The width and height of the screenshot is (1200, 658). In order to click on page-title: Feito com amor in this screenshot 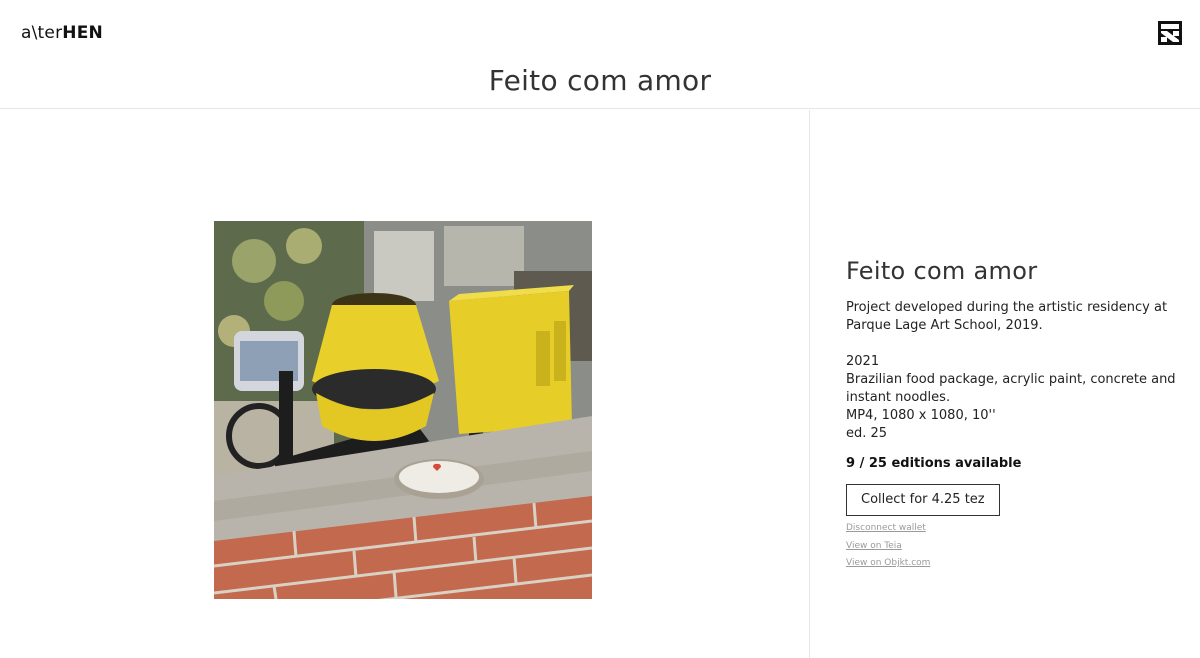, I will do `click(600, 80)`.